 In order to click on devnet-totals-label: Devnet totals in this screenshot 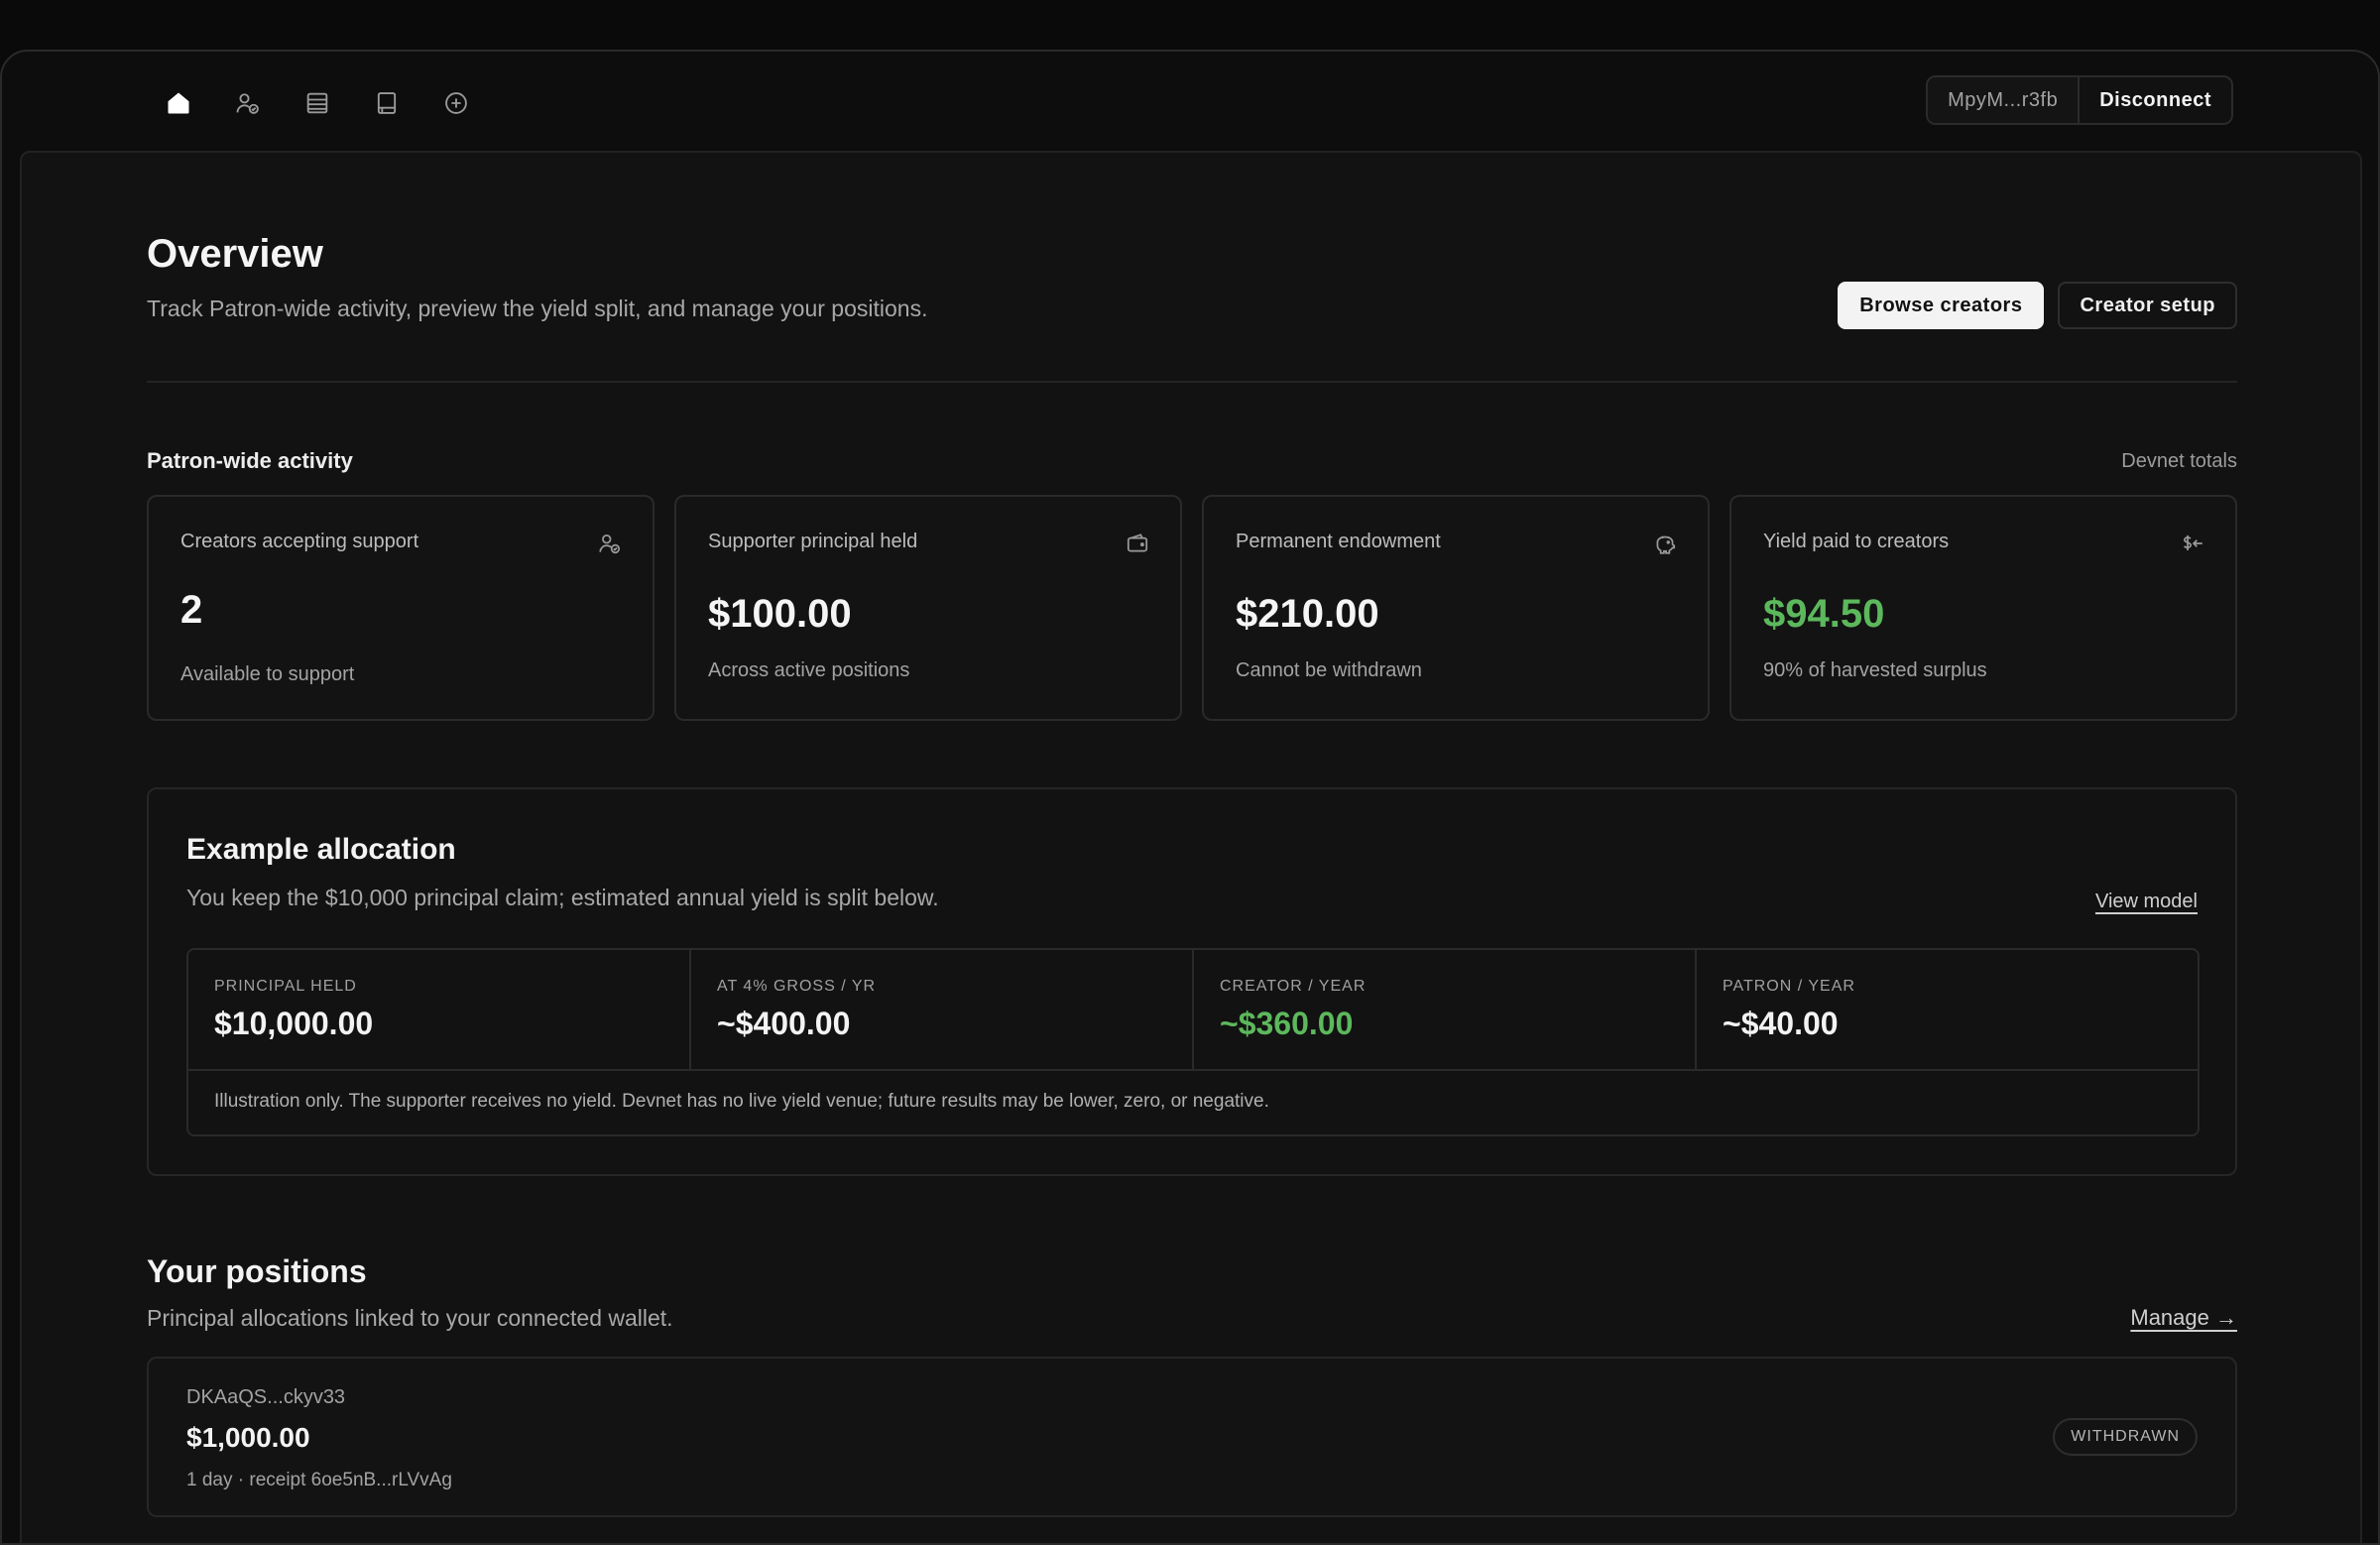, I will do `click(2179, 461)`.